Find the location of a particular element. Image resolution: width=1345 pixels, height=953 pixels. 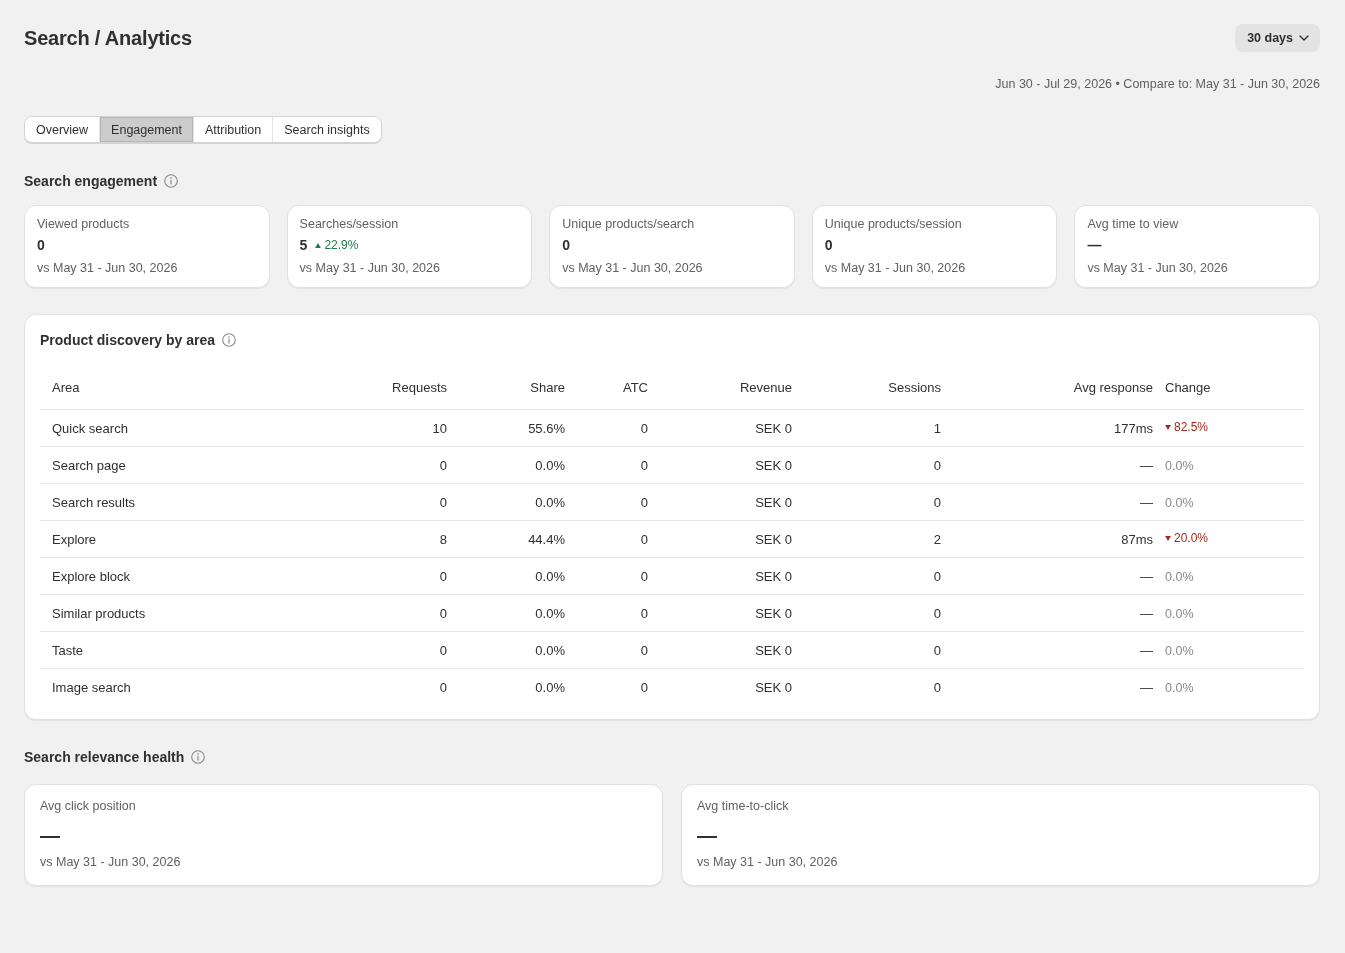

change-value: 22.9% is located at coordinates (341, 245).